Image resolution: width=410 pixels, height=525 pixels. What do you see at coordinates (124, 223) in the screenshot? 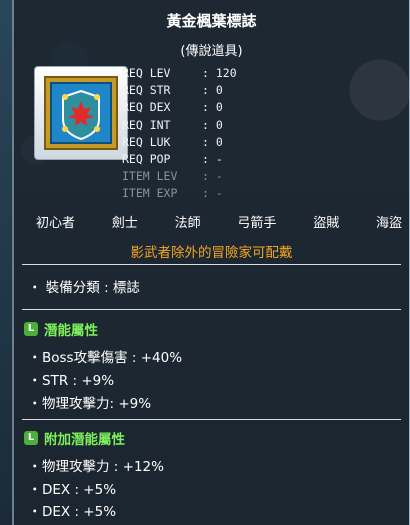
I see `job-warrior: 劍士` at bounding box center [124, 223].